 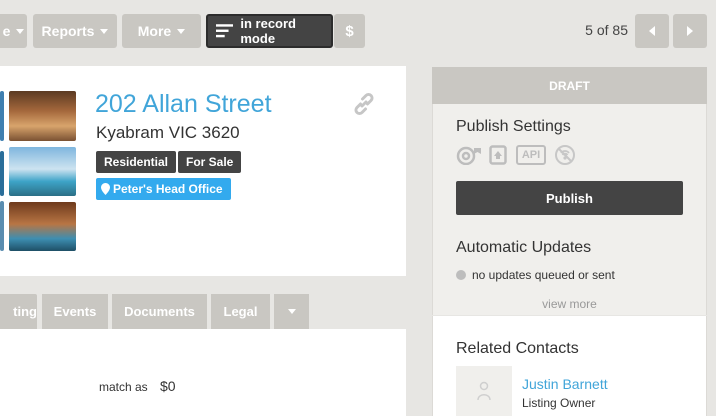 What do you see at coordinates (461, 275) in the screenshot?
I see `status-dot-icon` at bounding box center [461, 275].